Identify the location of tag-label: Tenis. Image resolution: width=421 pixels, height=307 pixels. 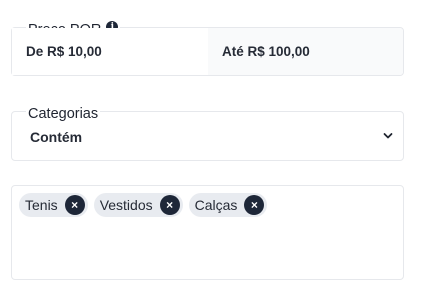
(41, 205).